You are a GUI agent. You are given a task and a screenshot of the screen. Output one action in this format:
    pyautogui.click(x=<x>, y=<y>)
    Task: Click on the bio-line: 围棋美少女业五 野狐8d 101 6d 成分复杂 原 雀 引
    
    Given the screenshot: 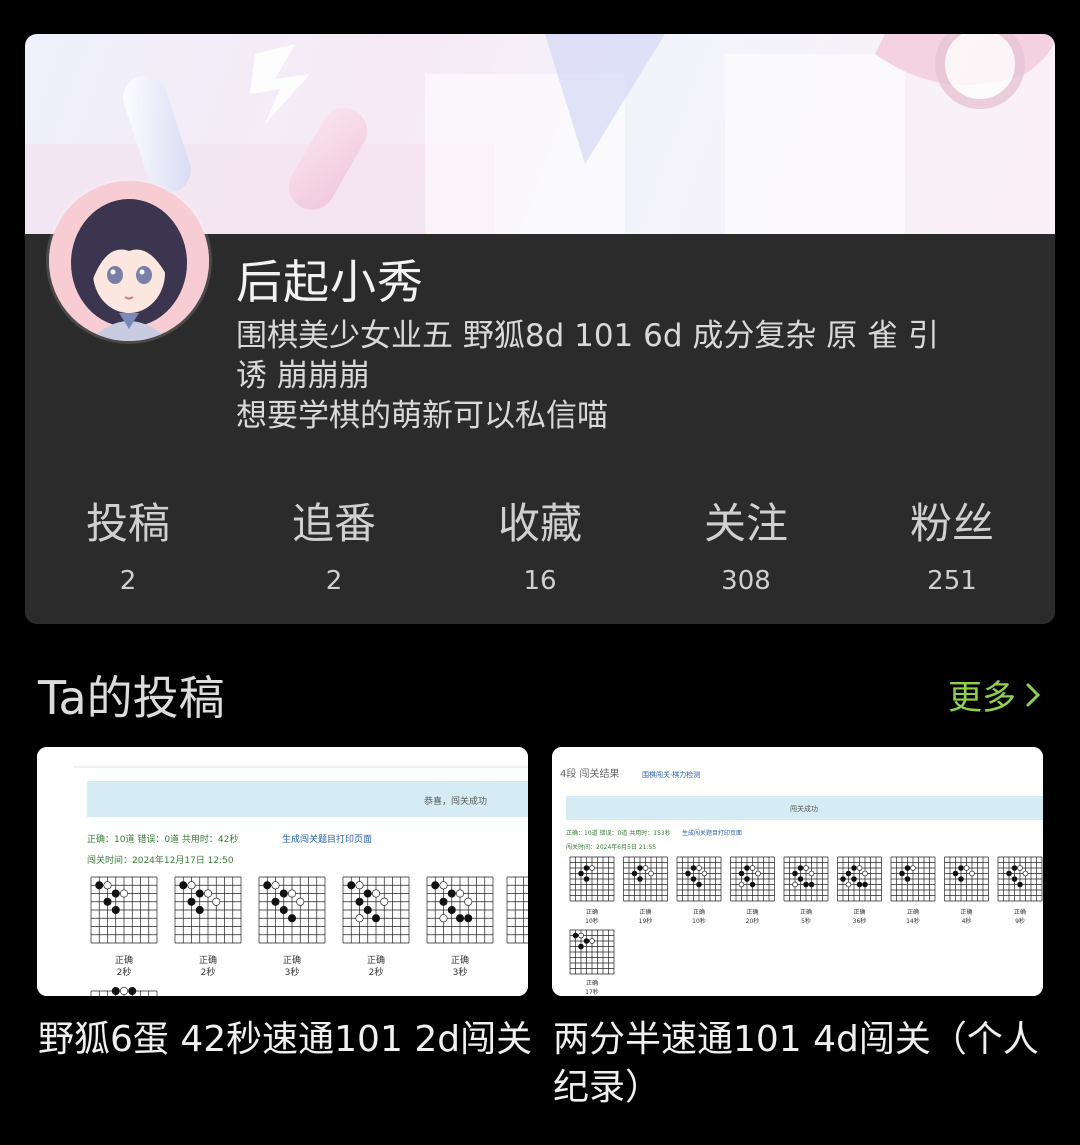 What is the action you would take?
    pyautogui.click(x=587, y=336)
    